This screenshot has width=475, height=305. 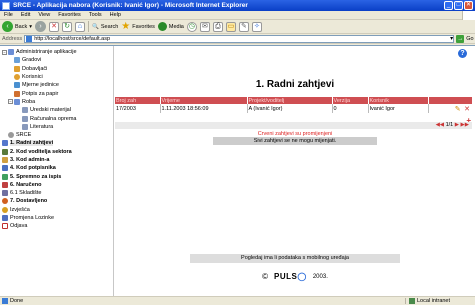 I want to click on puls-logo: PULS◯, so click(x=290, y=276).